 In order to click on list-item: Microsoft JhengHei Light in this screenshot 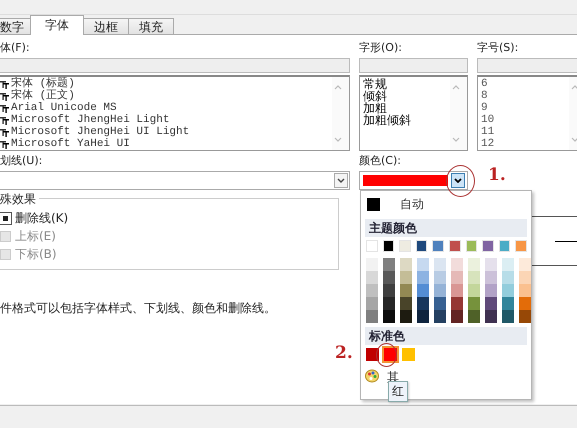, I will do `click(90, 120)`.